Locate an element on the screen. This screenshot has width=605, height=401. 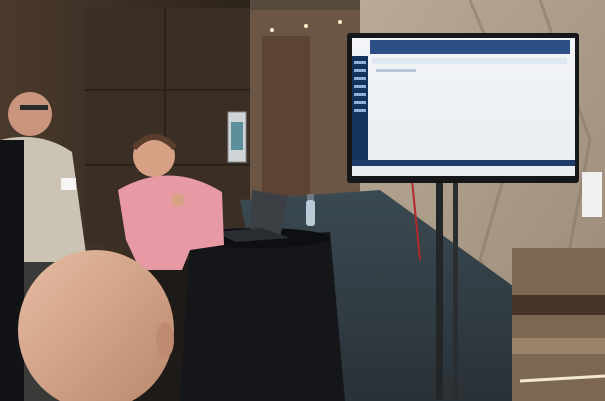
monitor-title-bar is located at coordinates (470, 47).